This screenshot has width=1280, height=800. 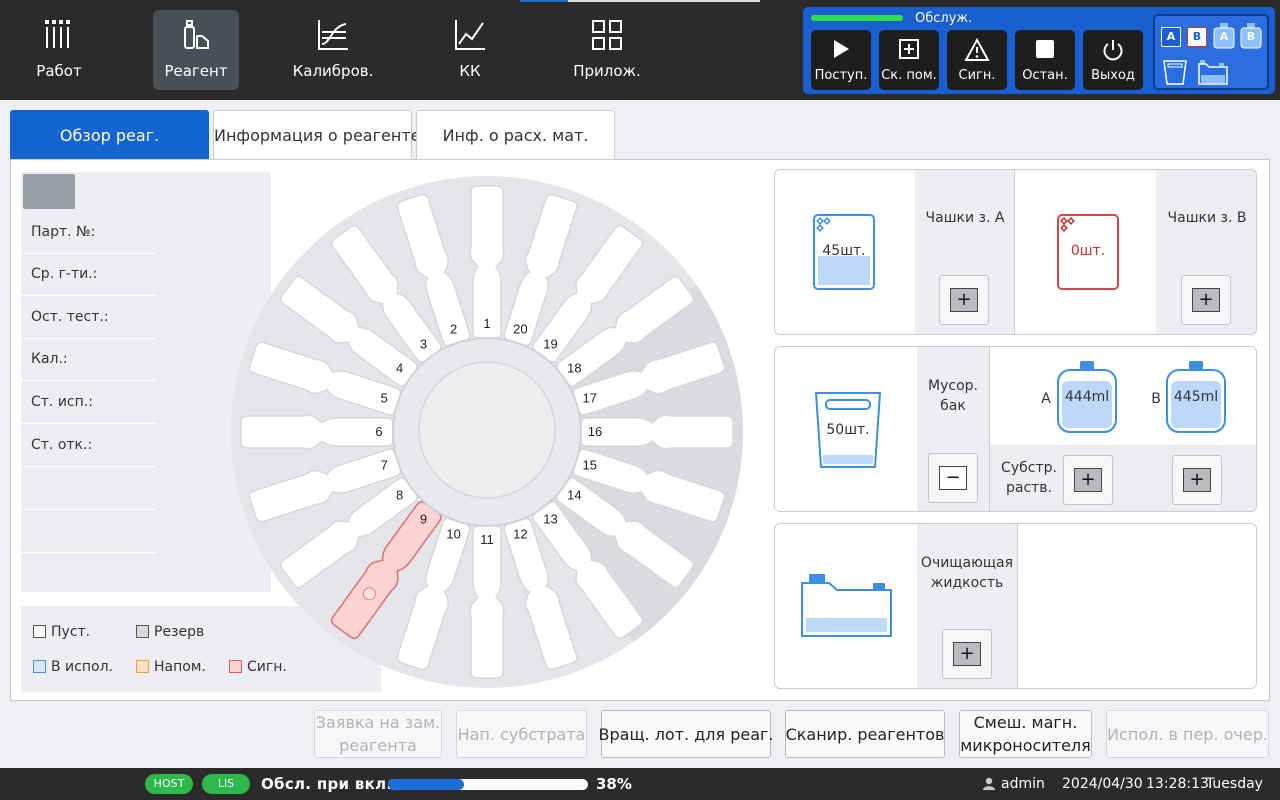 What do you see at coordinates (953, 386) in the screenshot?
I see `waste-label-line1: Мусор.` at bounding box center [953, 386].